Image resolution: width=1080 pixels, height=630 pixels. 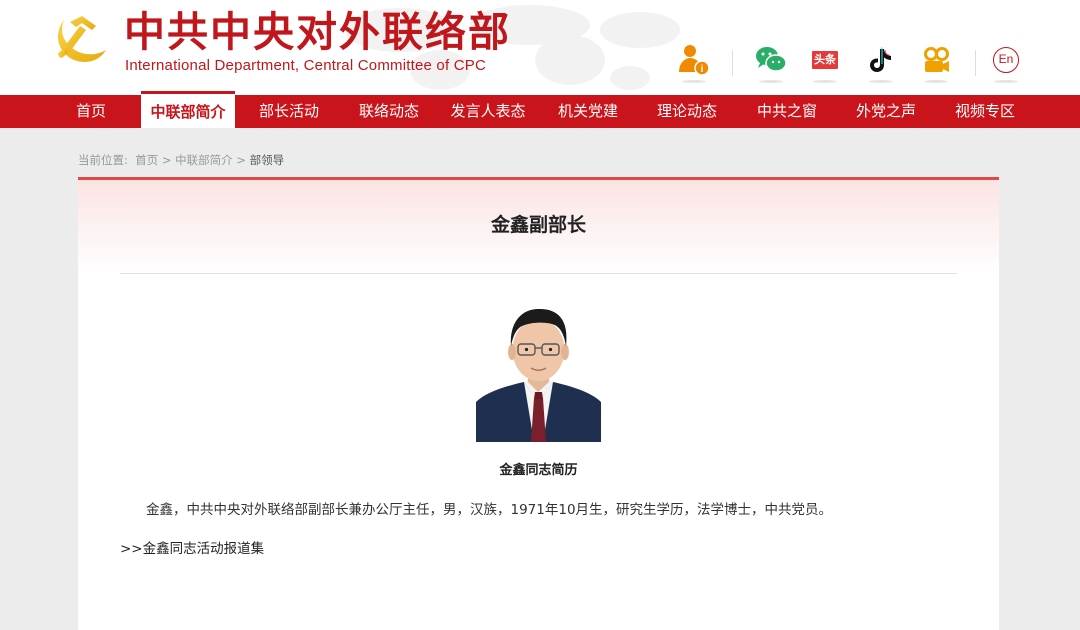 What do you see at coordinates (702, 69) in the screenshot?
I see `svg-text: i` at bounding box center [702, 69].